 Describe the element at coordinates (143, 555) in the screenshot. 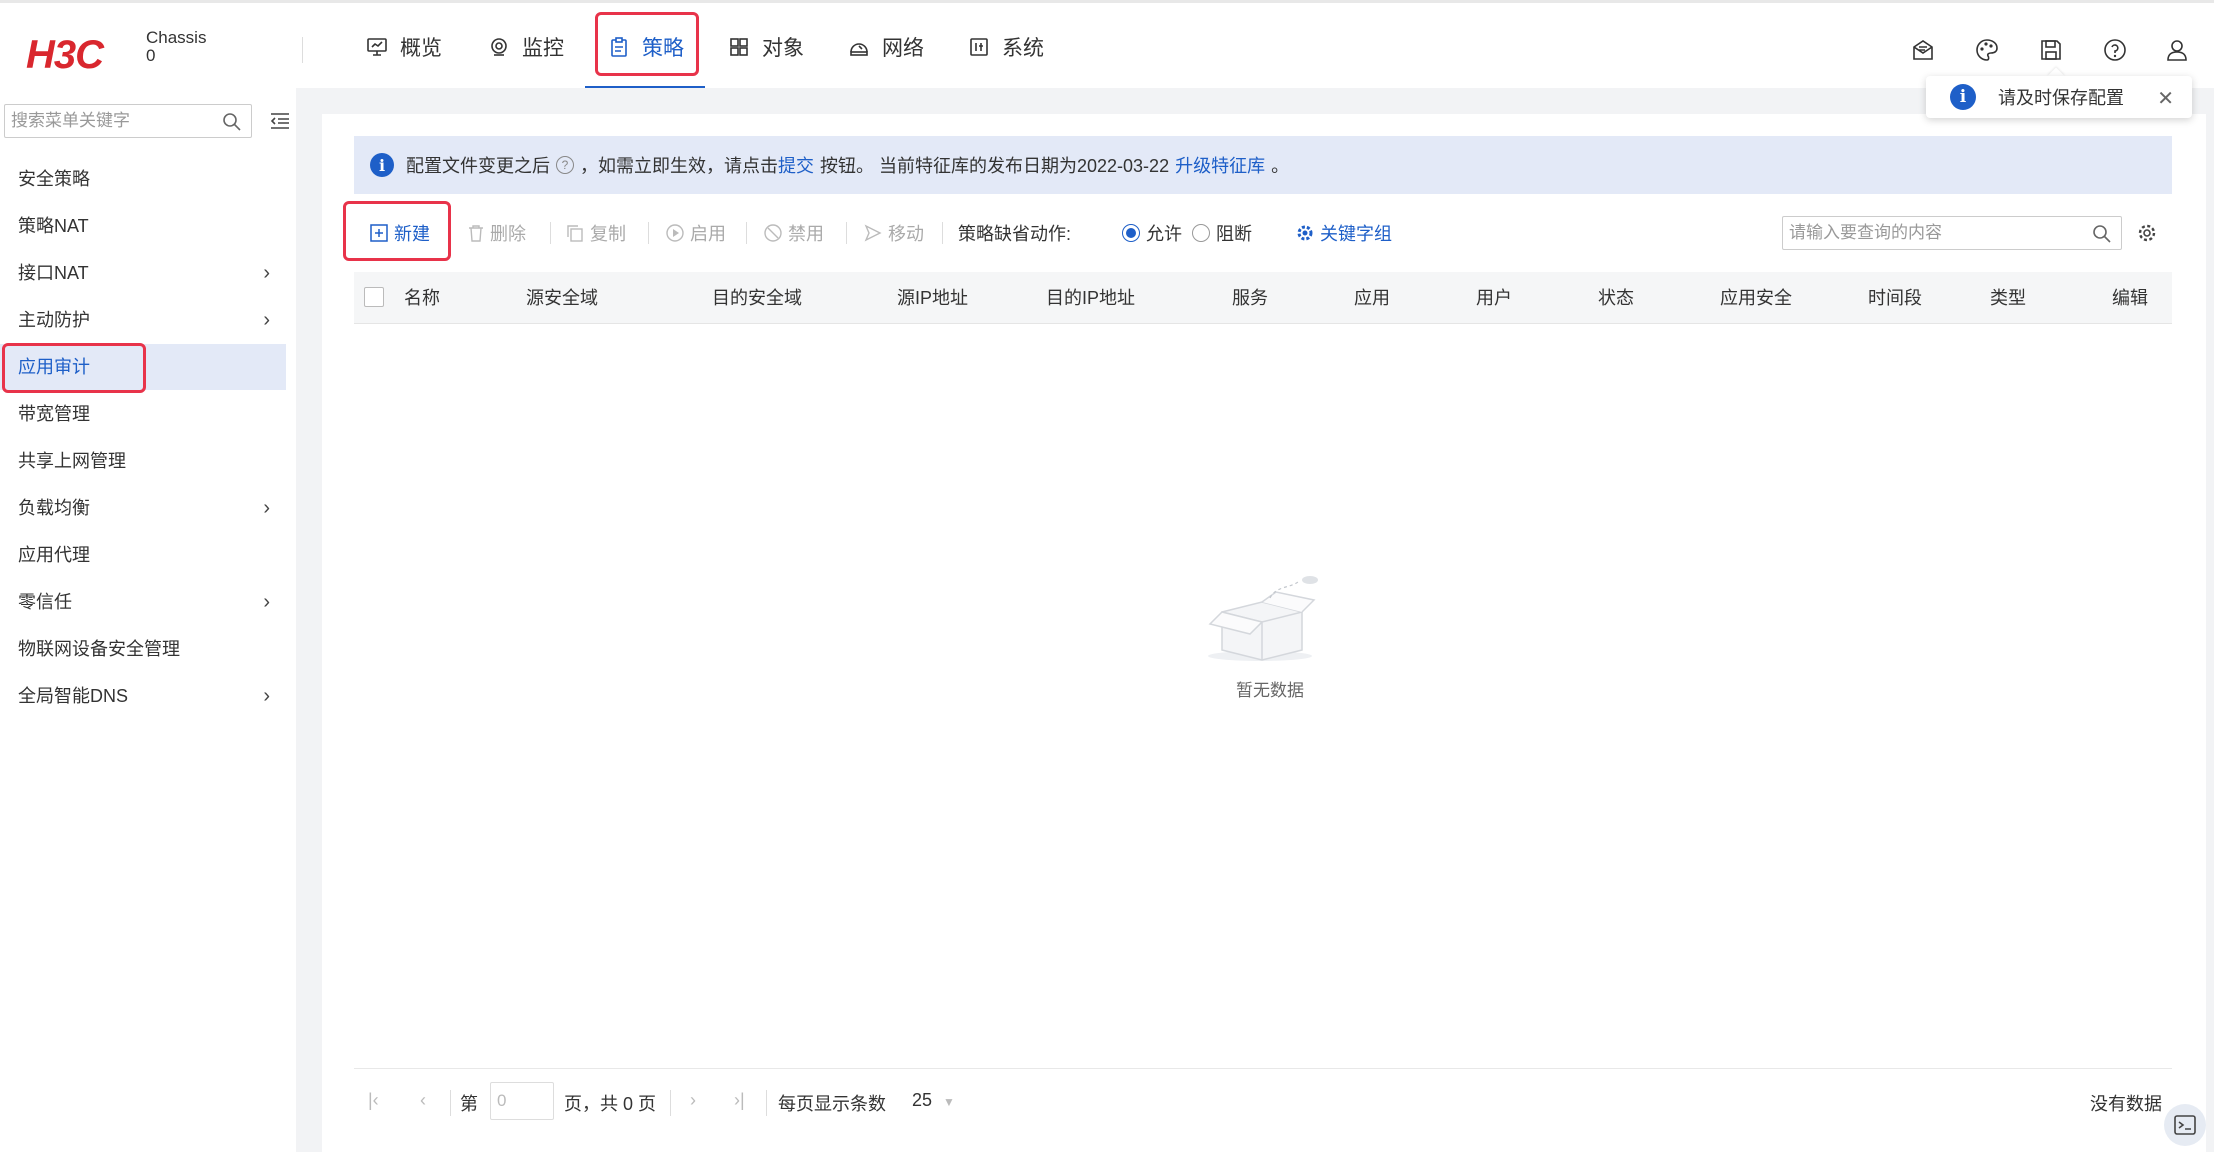

I see `sidebar-item-app-proxy: 应用代理` at that location.